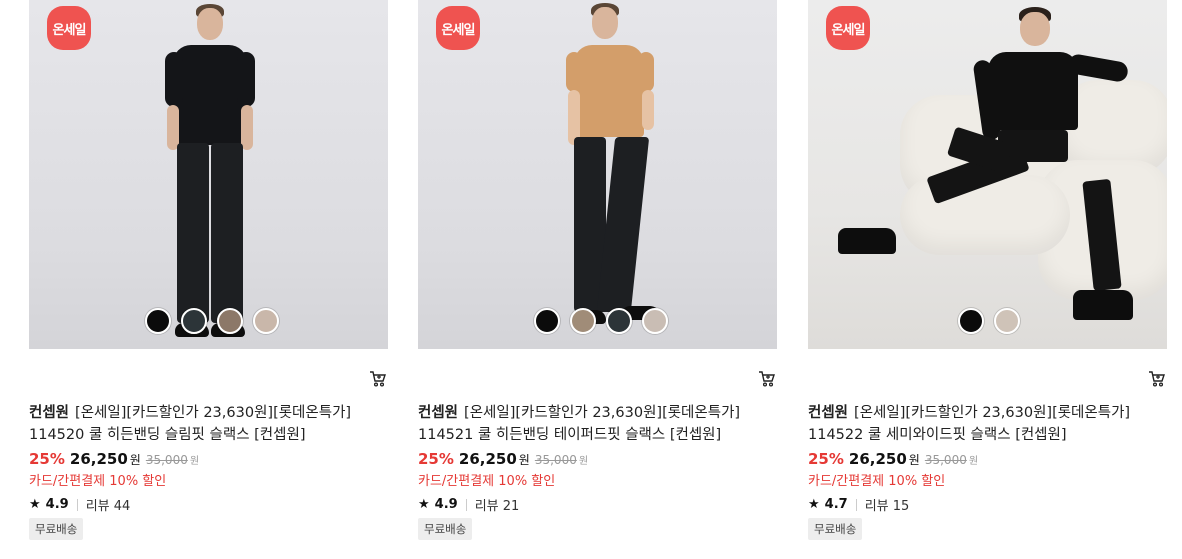  What do you see at coordinates (209, 504) in the screenshot?
I see `rating-row: ★ 4.9 리뷰 44` at bounding box center [209, 504].